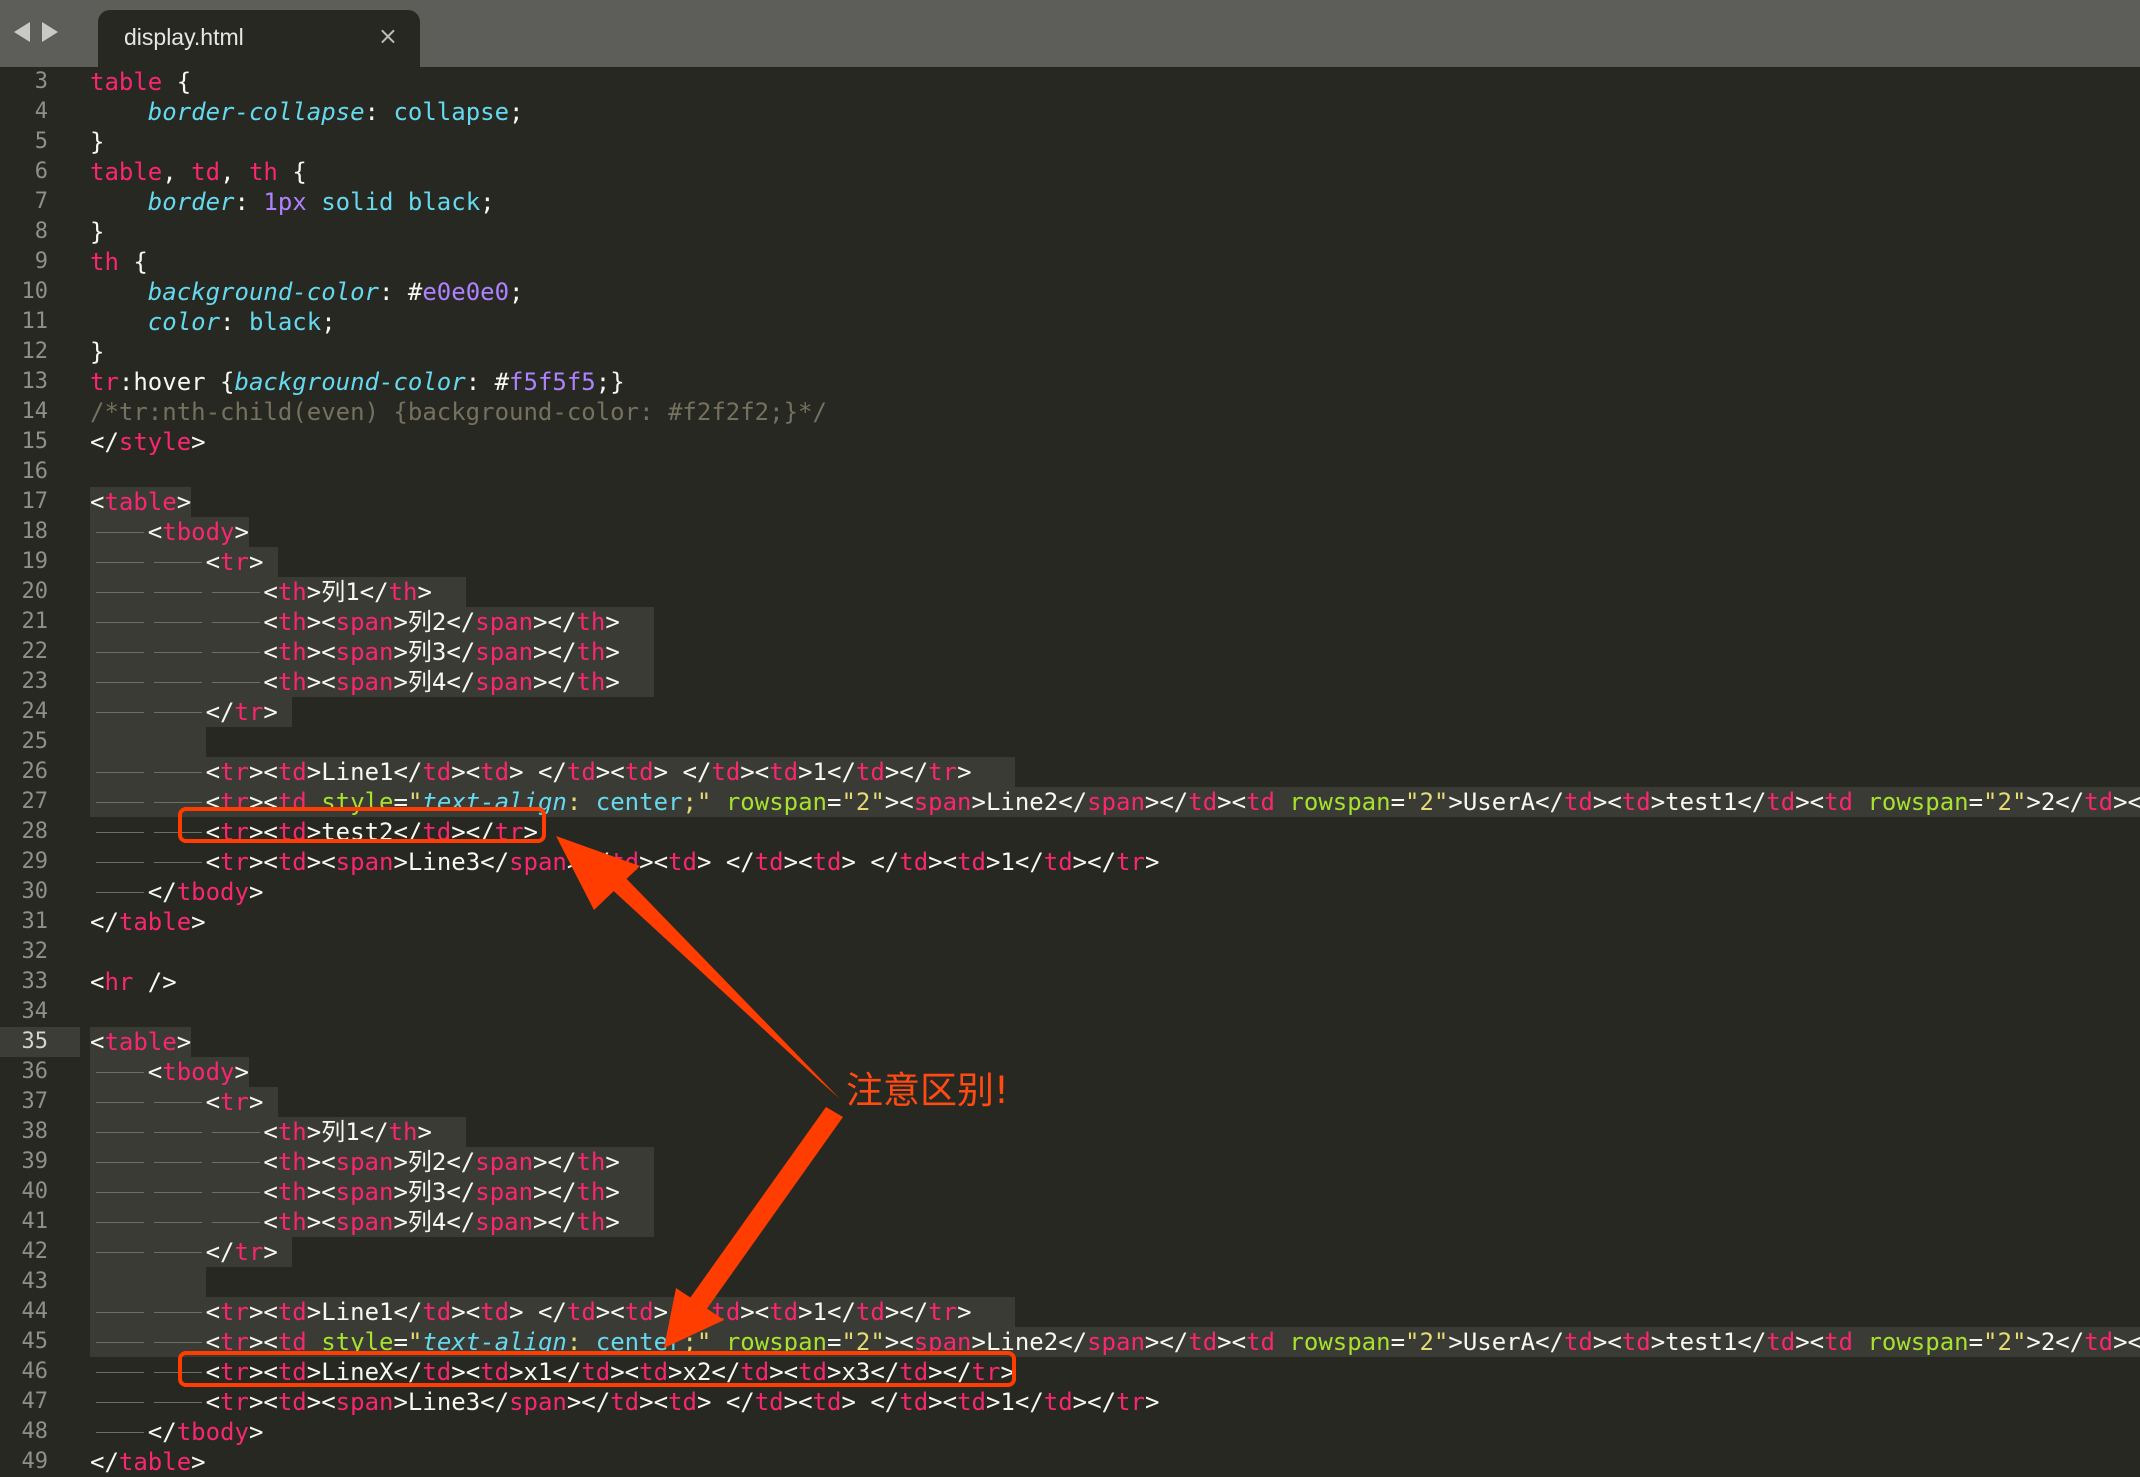 The height and width of the screenshot is (1477, 2140). Describe the element at coordinates (722, 984) in the screenshot. I see `arrow-up-icon` at that location.